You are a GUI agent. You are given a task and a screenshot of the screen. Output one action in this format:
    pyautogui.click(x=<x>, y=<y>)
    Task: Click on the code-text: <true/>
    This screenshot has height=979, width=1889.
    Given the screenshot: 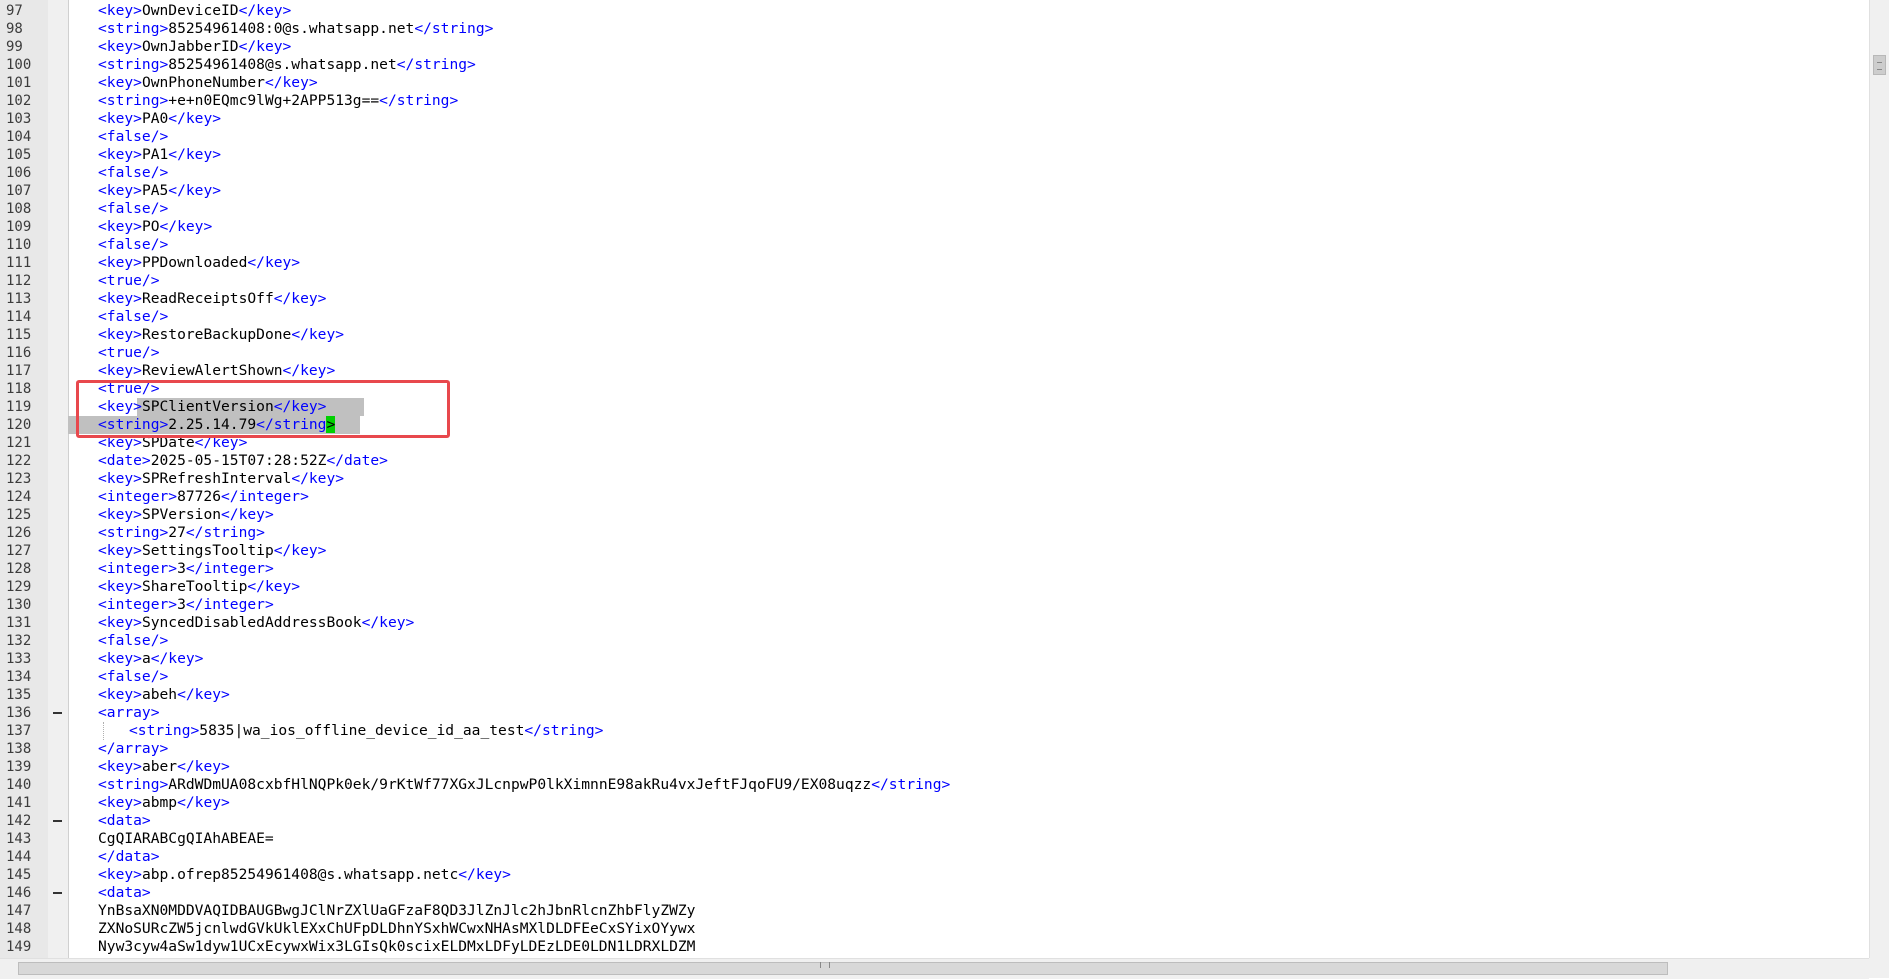 What is the action you would take?
    pyautogui.click(x=129, y=353)
    